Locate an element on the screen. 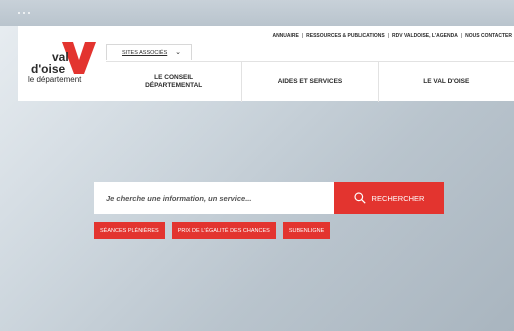 This screenshot has width=514, height=331. quick-link-subenligne: SUBENLIGNE is located at coordinates (306, 230).